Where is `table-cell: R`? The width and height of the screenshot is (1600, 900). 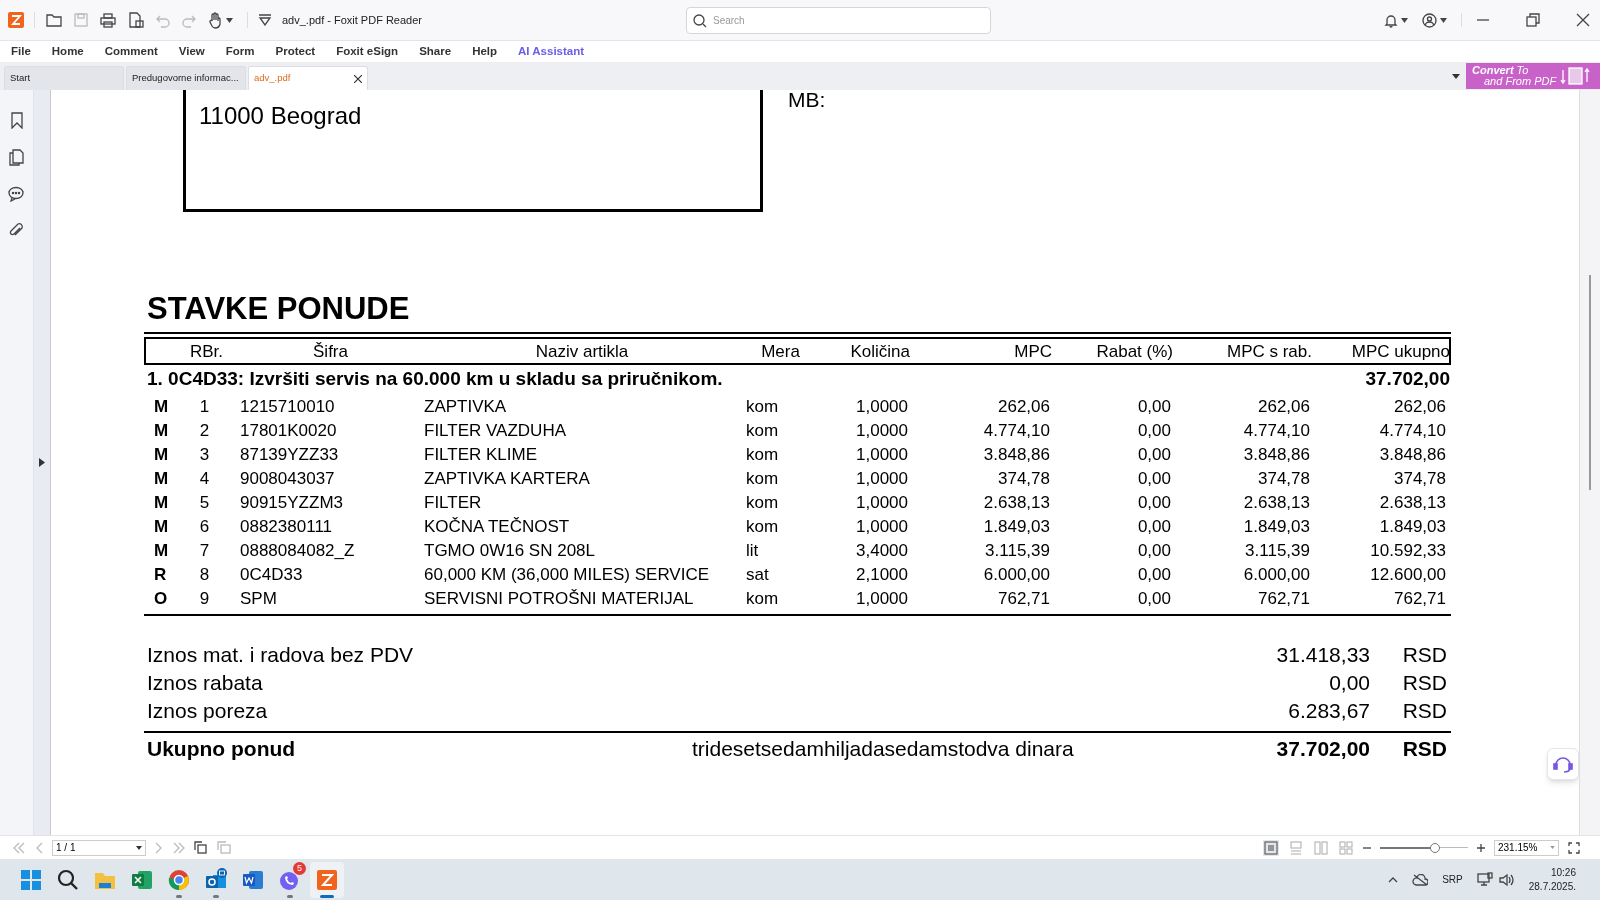 table-cell: R is located at coordinates (160, 574).